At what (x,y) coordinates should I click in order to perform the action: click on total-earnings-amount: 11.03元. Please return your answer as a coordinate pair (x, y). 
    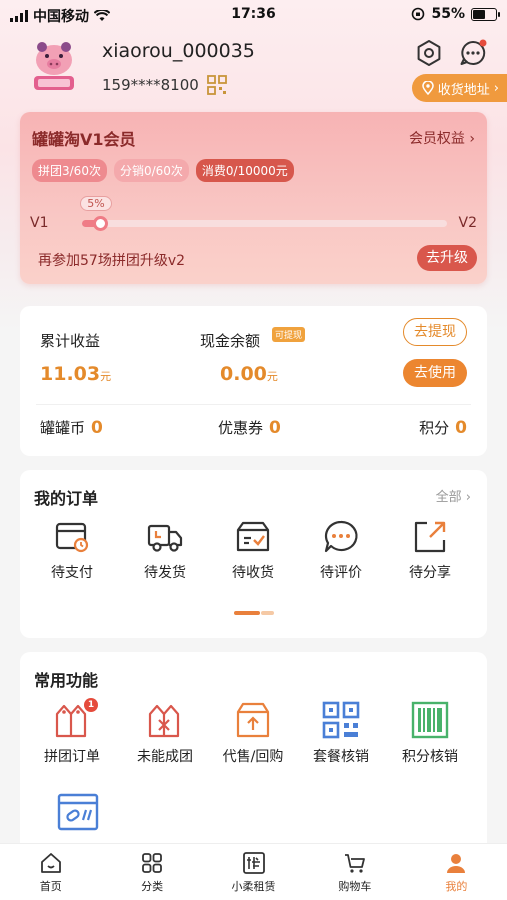
    Looking at the image, I should click on (76, 374).